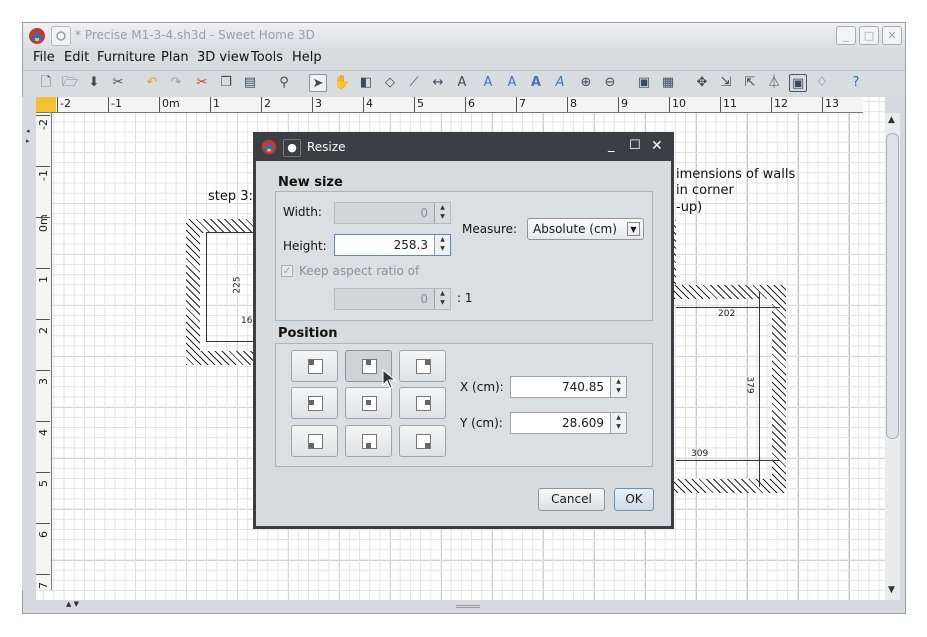 This screenshot has height=637, width=927. What do you see at coordinates (176, 83) in the screenshot?
I see `redo-icon: ↷` at bounding box center [176, 83].